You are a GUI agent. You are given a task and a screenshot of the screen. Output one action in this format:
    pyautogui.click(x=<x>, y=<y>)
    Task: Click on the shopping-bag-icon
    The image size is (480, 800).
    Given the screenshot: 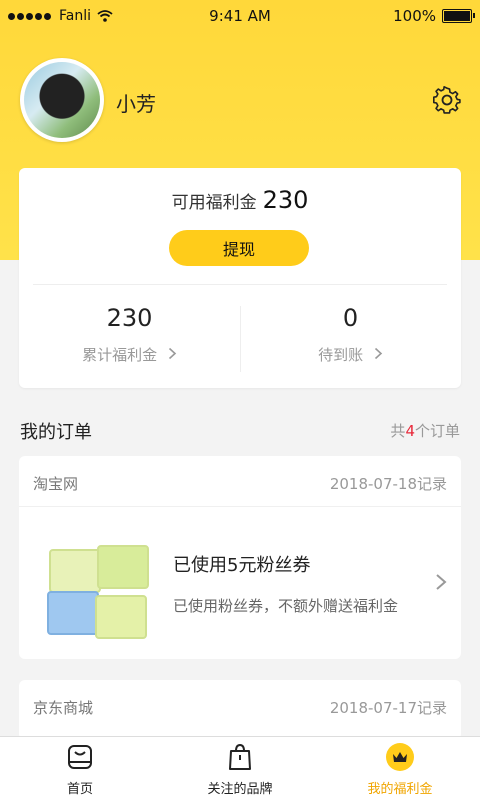 What is the action you would take?
    pyautogui.click(x=240, y=756)
    